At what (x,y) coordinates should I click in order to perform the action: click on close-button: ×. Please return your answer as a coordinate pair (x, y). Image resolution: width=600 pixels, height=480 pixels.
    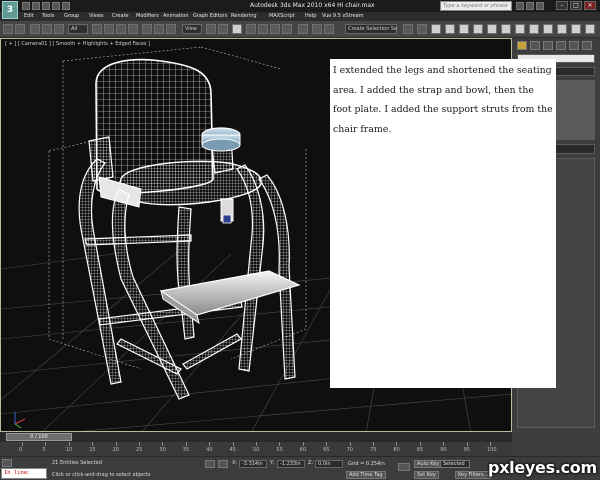
    Looking at the image, I should click on (590, 5).